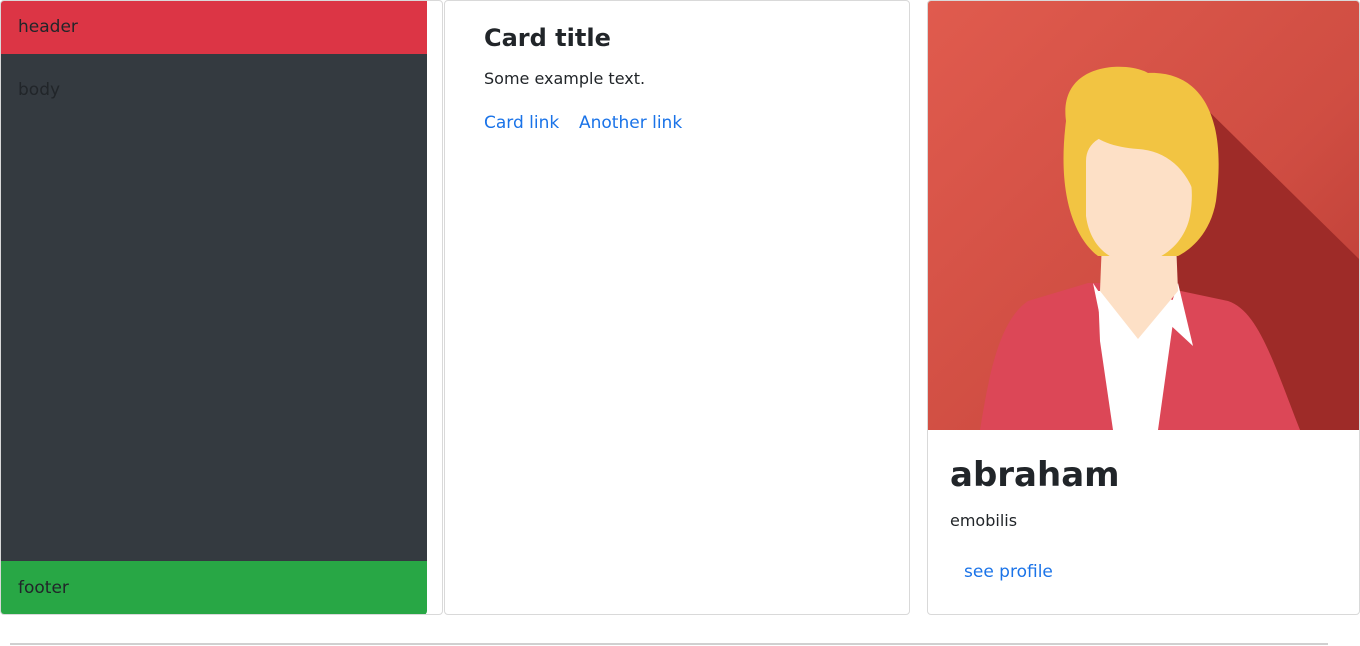  What do you see at coordinates (214, 587) in the screenshot?
I see `card-footer: footer` at bounding box center [214, 587].